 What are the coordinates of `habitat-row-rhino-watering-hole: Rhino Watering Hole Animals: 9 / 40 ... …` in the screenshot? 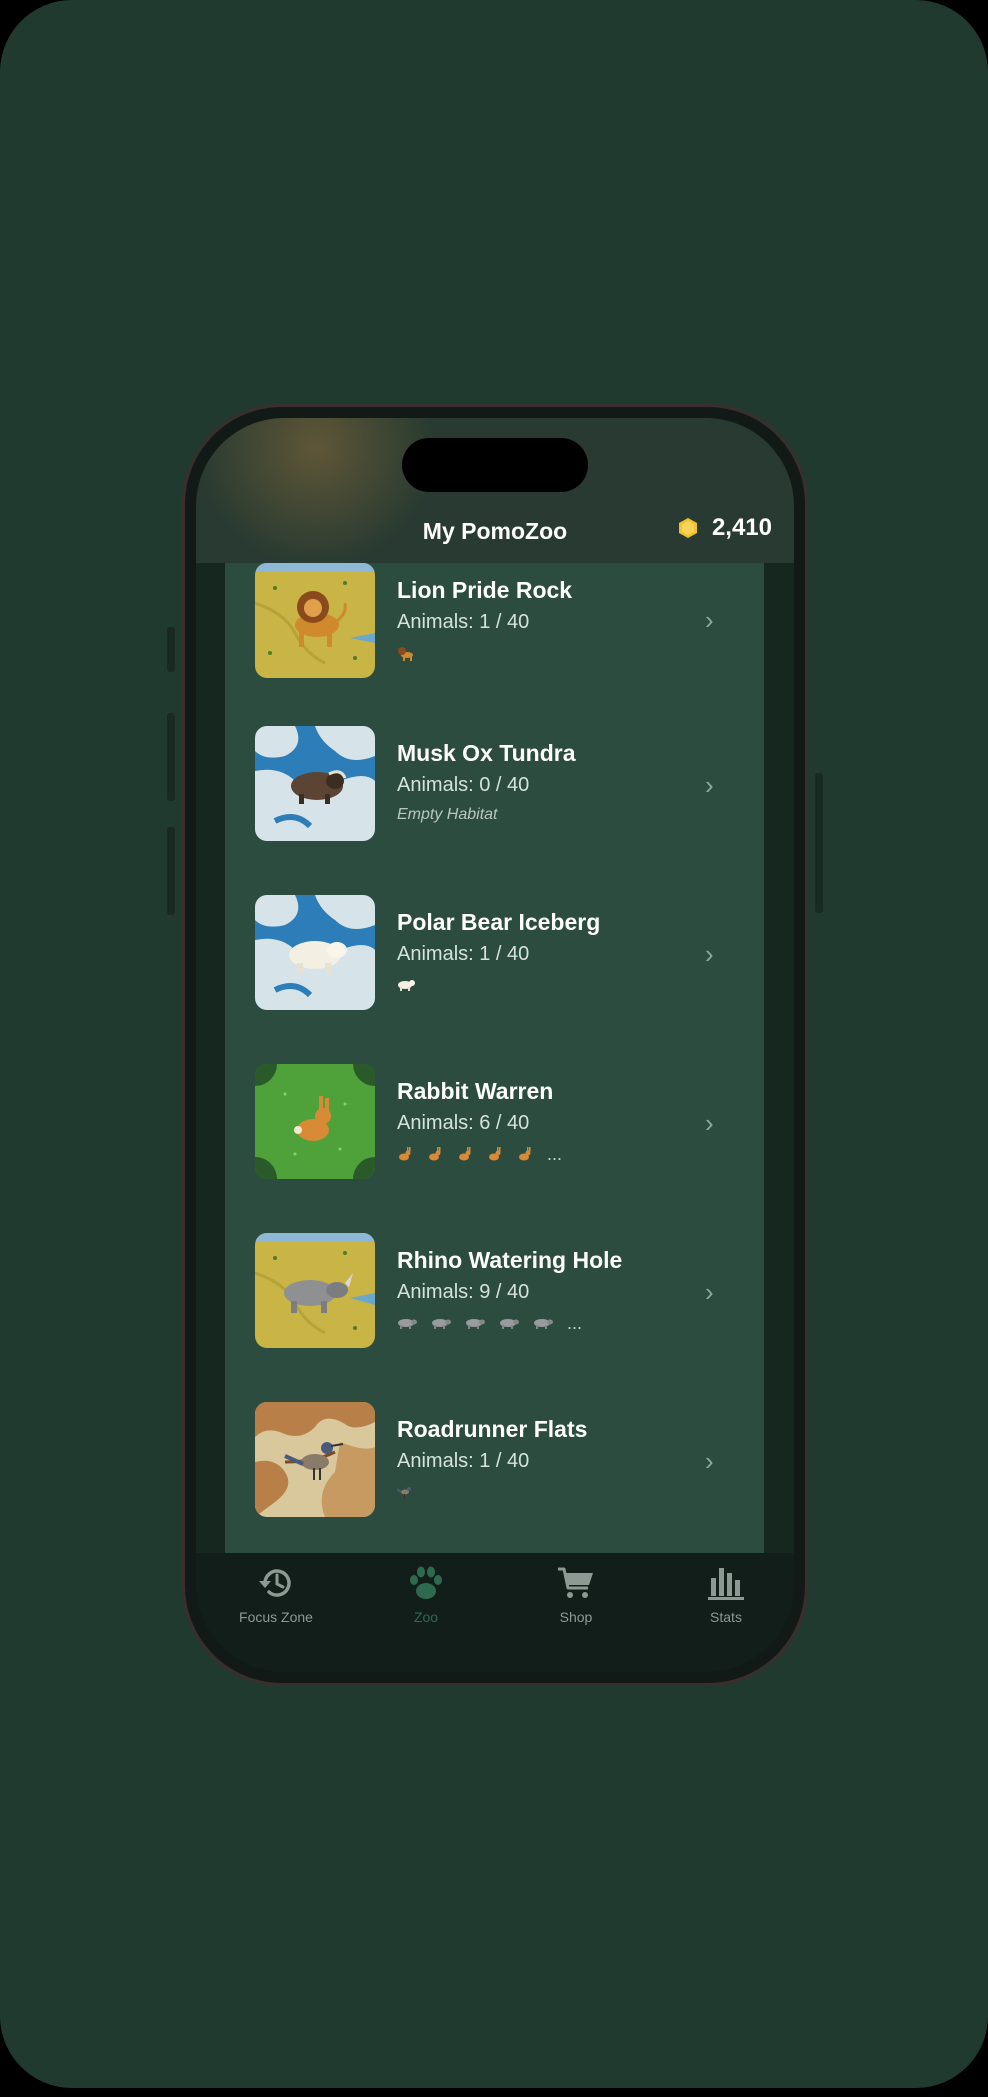 It's located at (494, 1293).